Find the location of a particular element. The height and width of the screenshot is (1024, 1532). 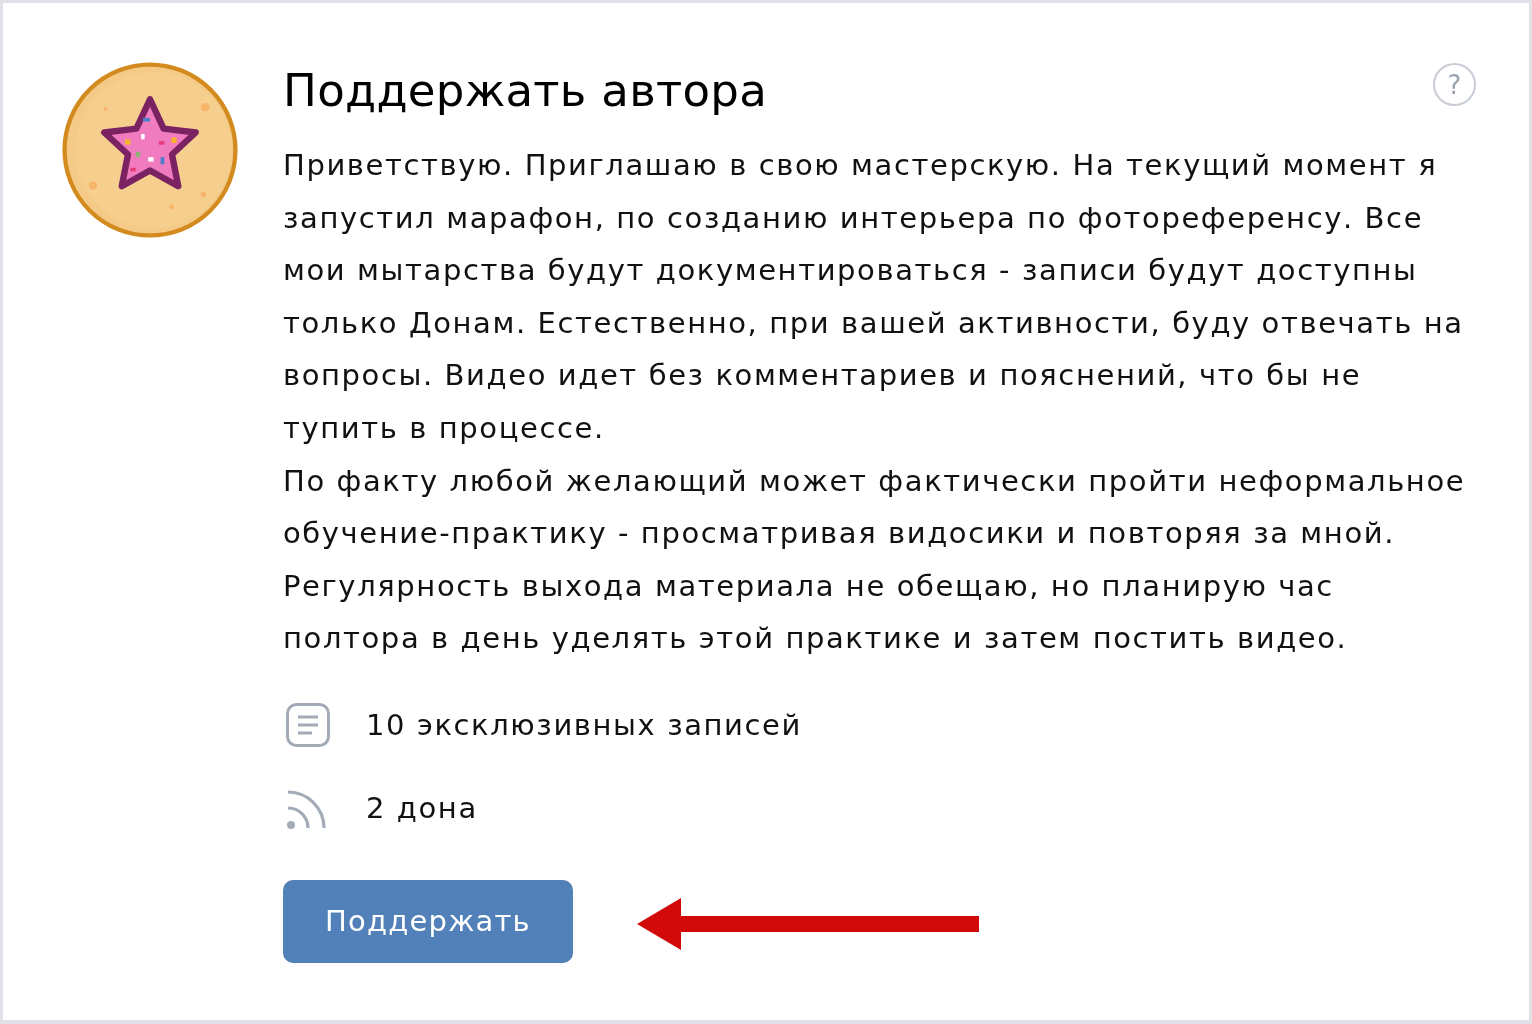

help-button: ? is located at coordinates (1454, 84).